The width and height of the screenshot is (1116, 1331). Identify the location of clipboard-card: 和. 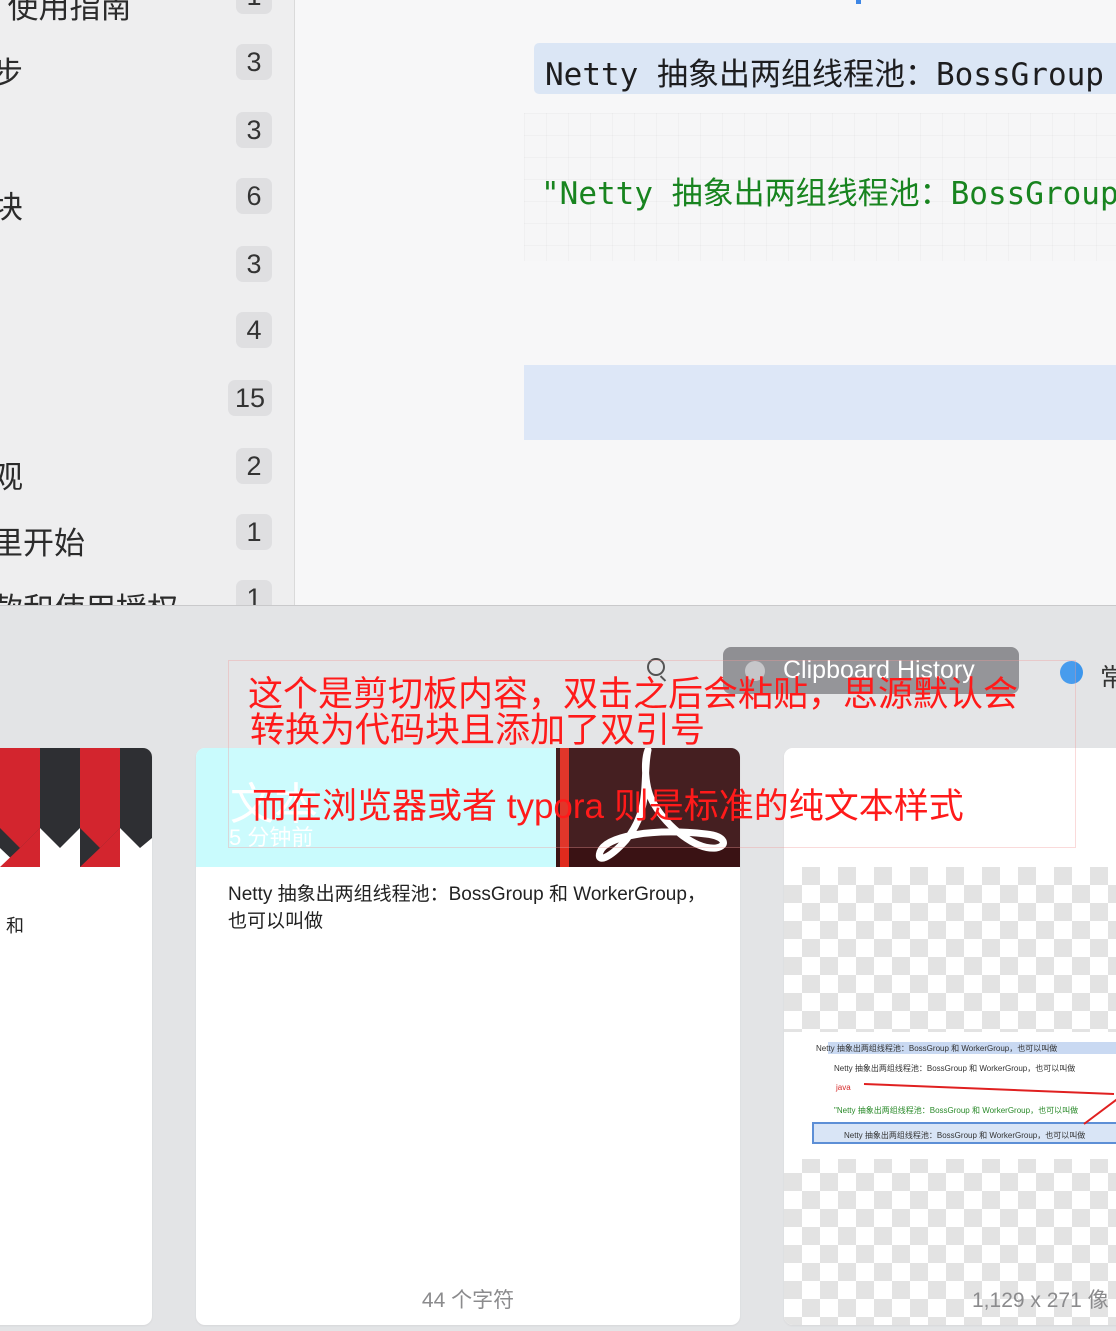
(76, 1036).